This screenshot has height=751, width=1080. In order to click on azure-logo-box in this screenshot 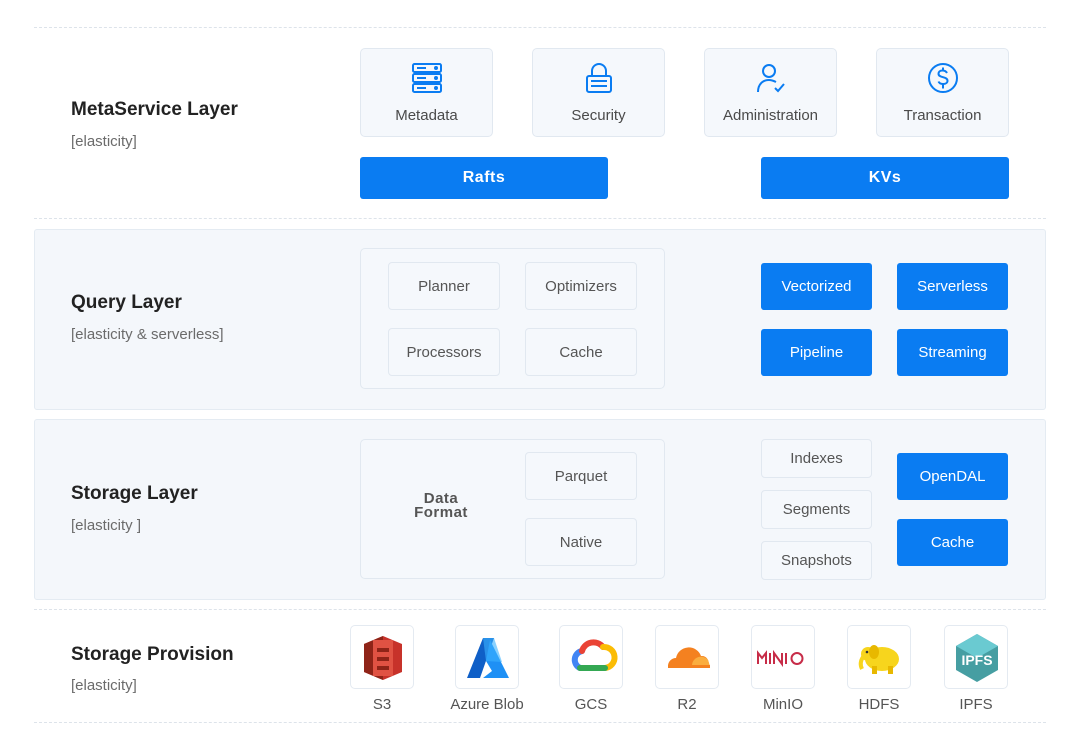, I will do `click(487, 657)`.